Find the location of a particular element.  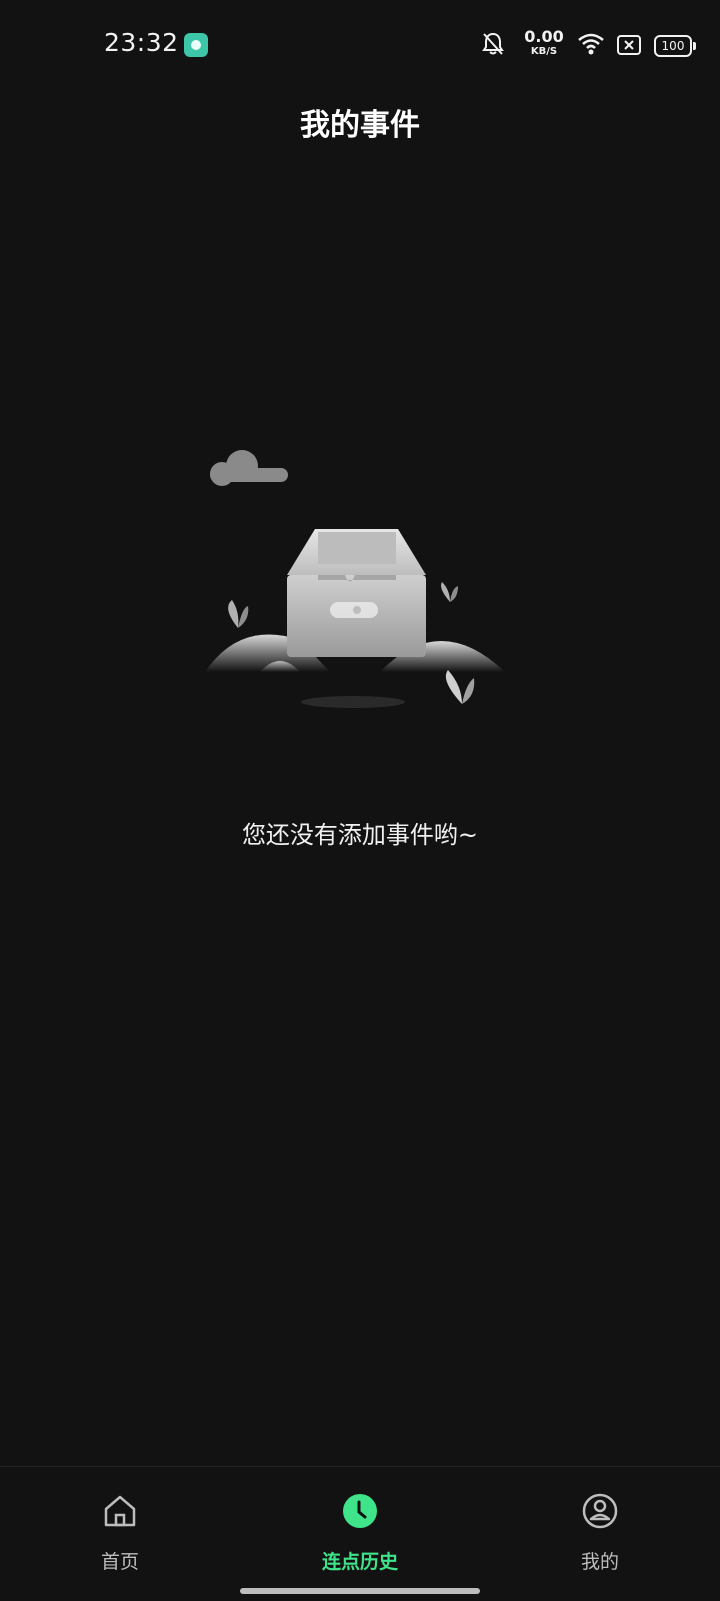

empty-state-message: 您还没有添加事件哟~ is located at coordinates (360, 835).